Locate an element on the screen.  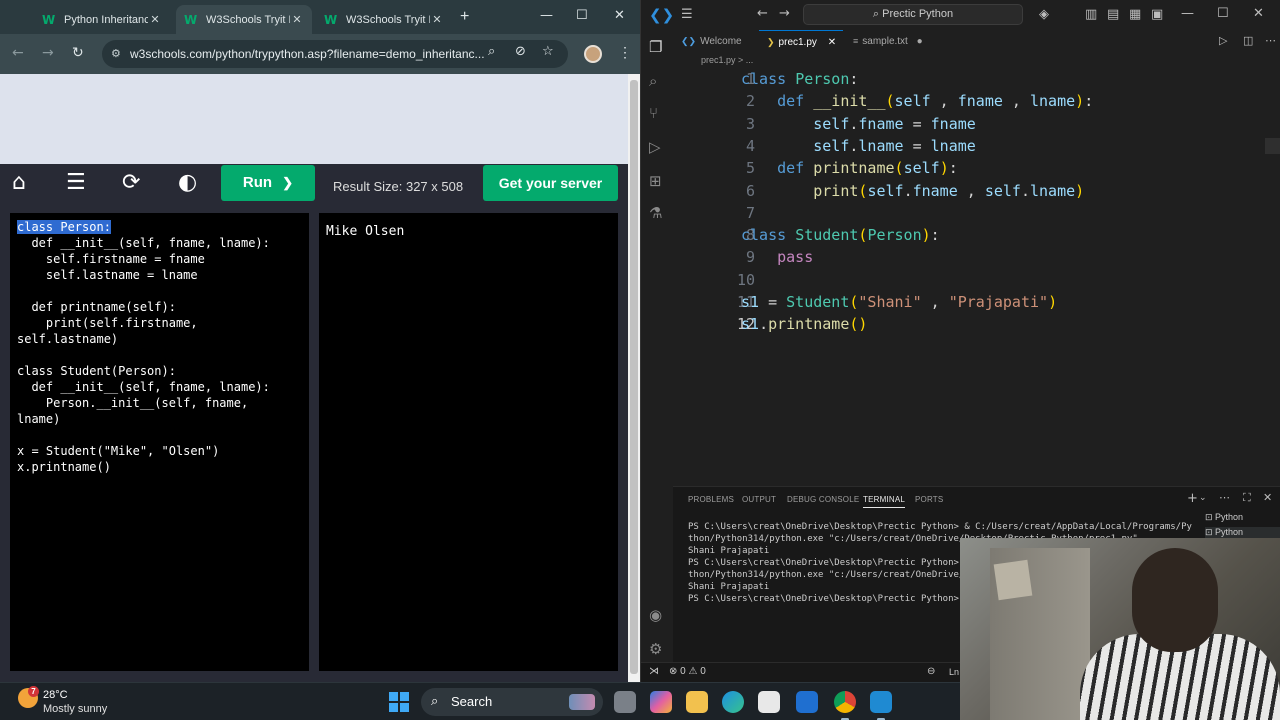
search-label: Search is located at coordinates (472, 701).